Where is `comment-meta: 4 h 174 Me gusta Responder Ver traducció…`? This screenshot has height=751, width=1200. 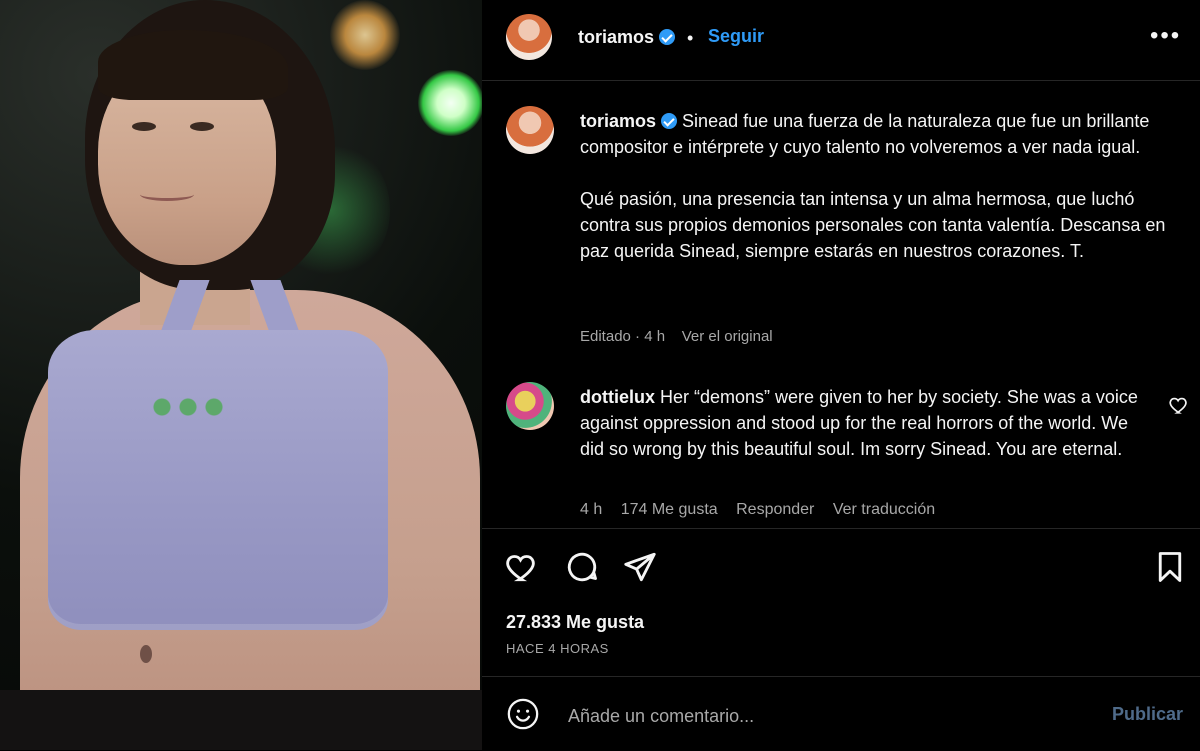
comment-meta: 4 h 174 Me gusta Responder Ver traducció… is located at coordinates (764, 510).